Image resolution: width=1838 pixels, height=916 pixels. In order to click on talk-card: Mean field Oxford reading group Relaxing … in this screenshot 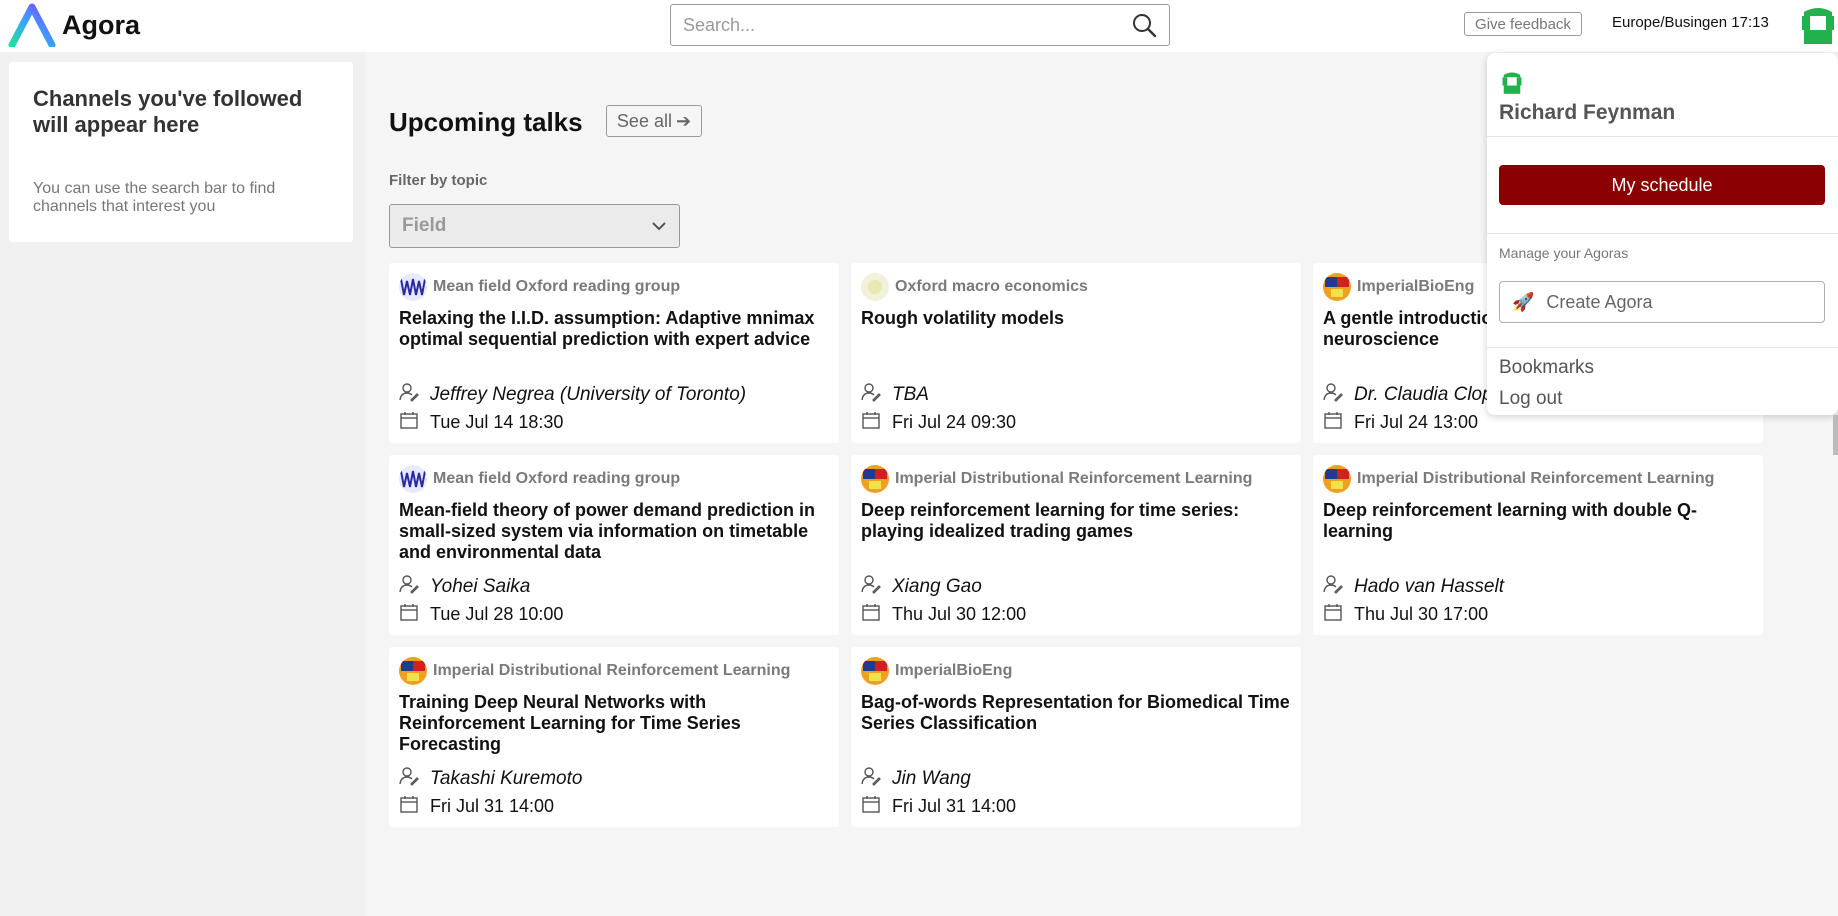, I will do `click(614, 353)`.